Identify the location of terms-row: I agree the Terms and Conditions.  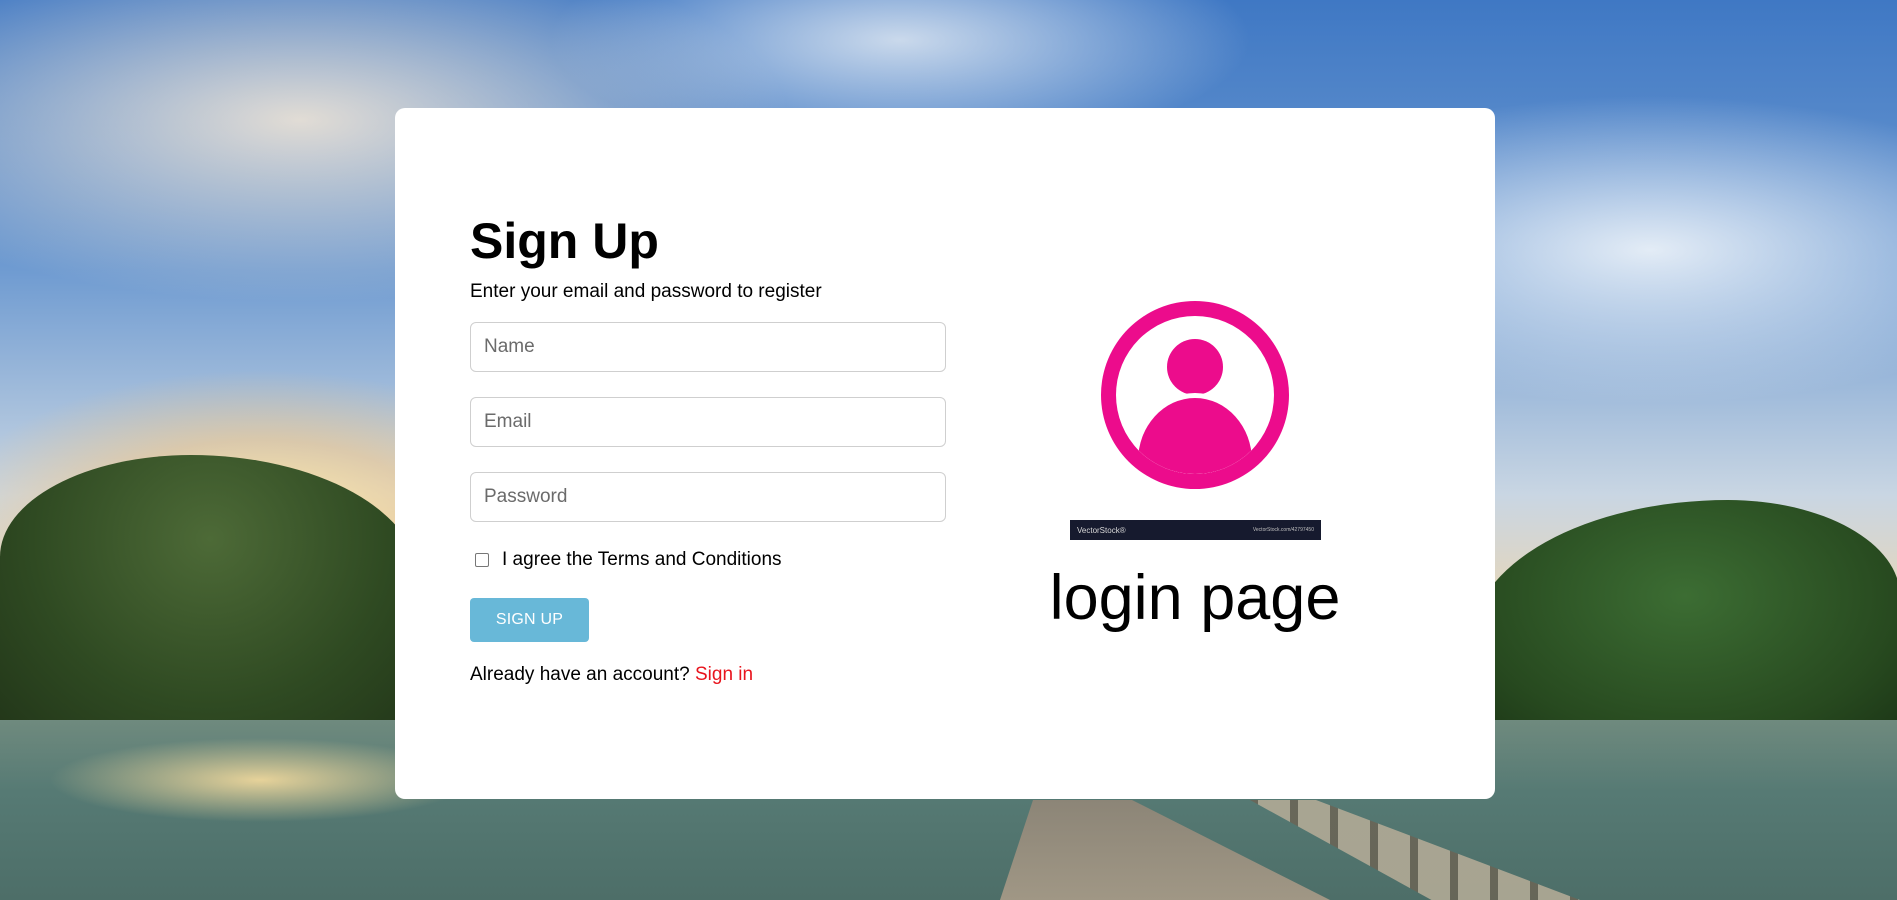
(710, 560).